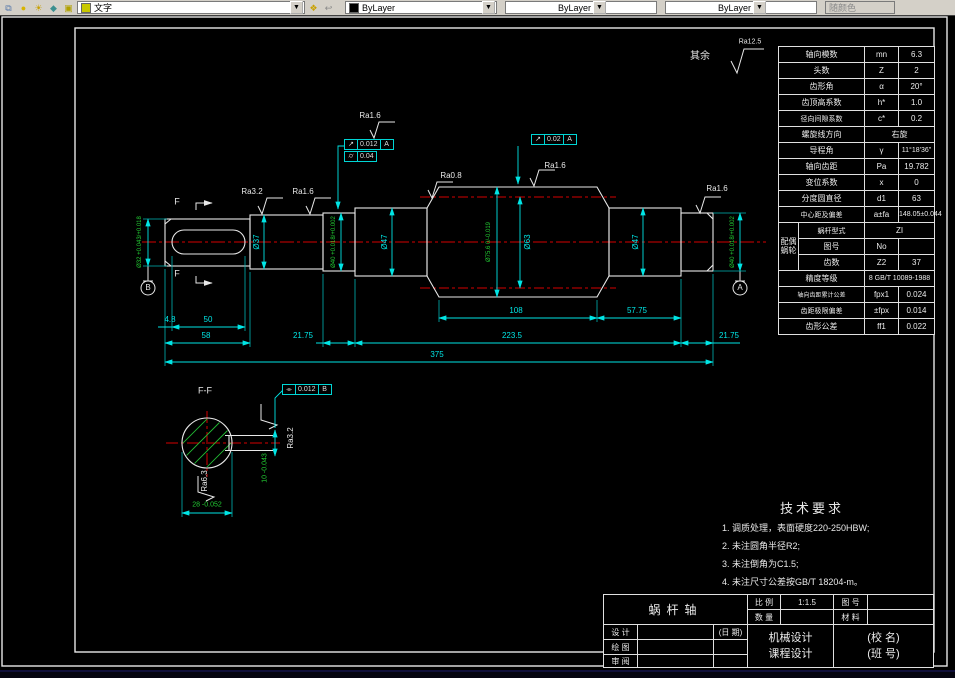 This screenshot has height=678, width=955. I want to click on datum-symbols, so click(444, 281).